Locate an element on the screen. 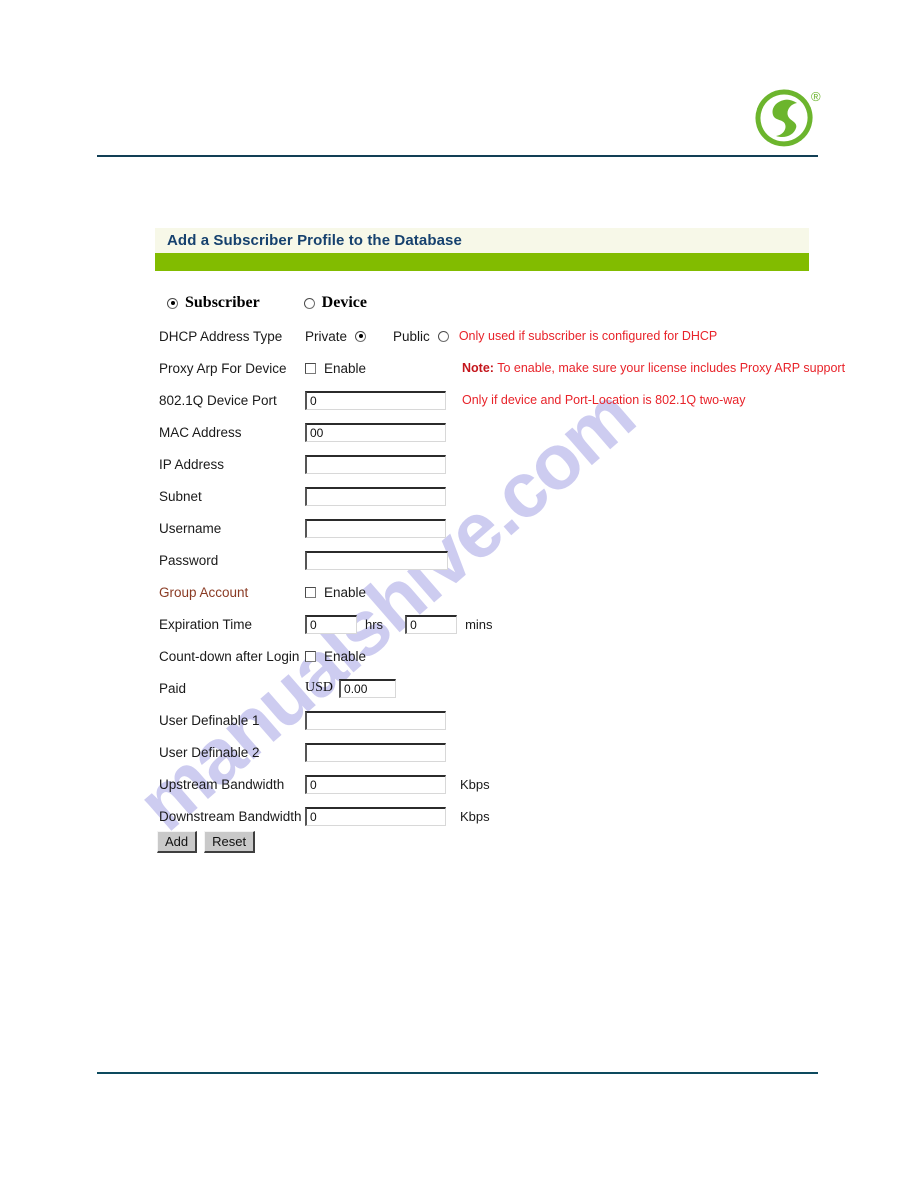 The width and height of the screenshot is (918, 1188). field-col-mac-address: 00 is located at coordinates (378, 432).